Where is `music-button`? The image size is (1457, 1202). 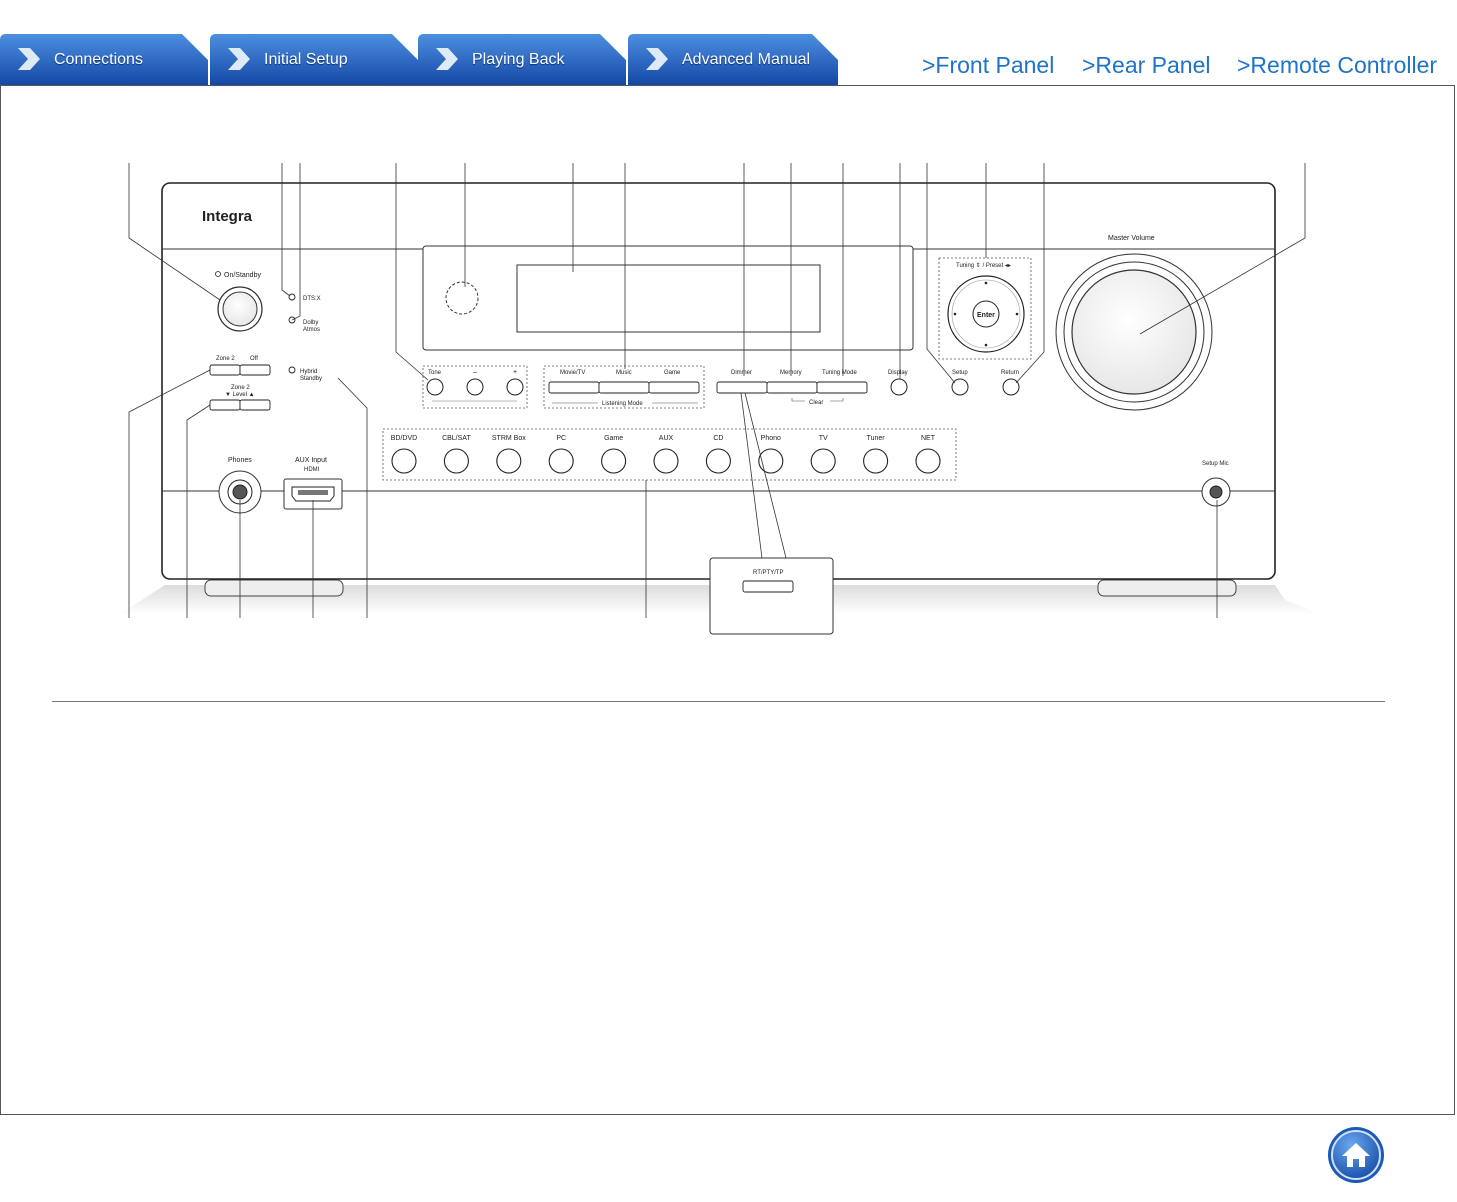 music-button is located at coordinates (624, 387).